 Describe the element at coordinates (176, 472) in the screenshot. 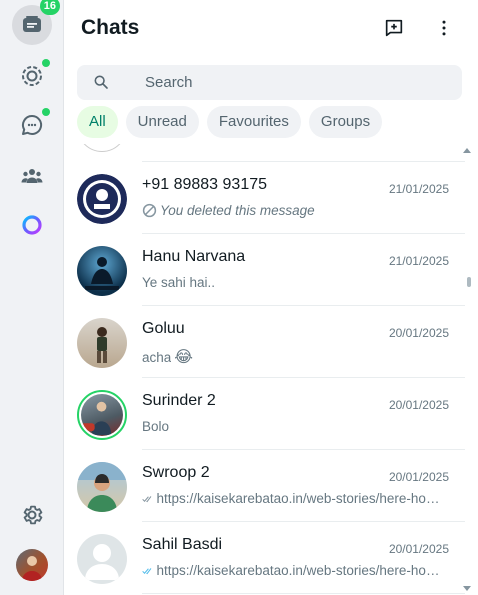

I see `chat-name: Swroop 2` at that location.